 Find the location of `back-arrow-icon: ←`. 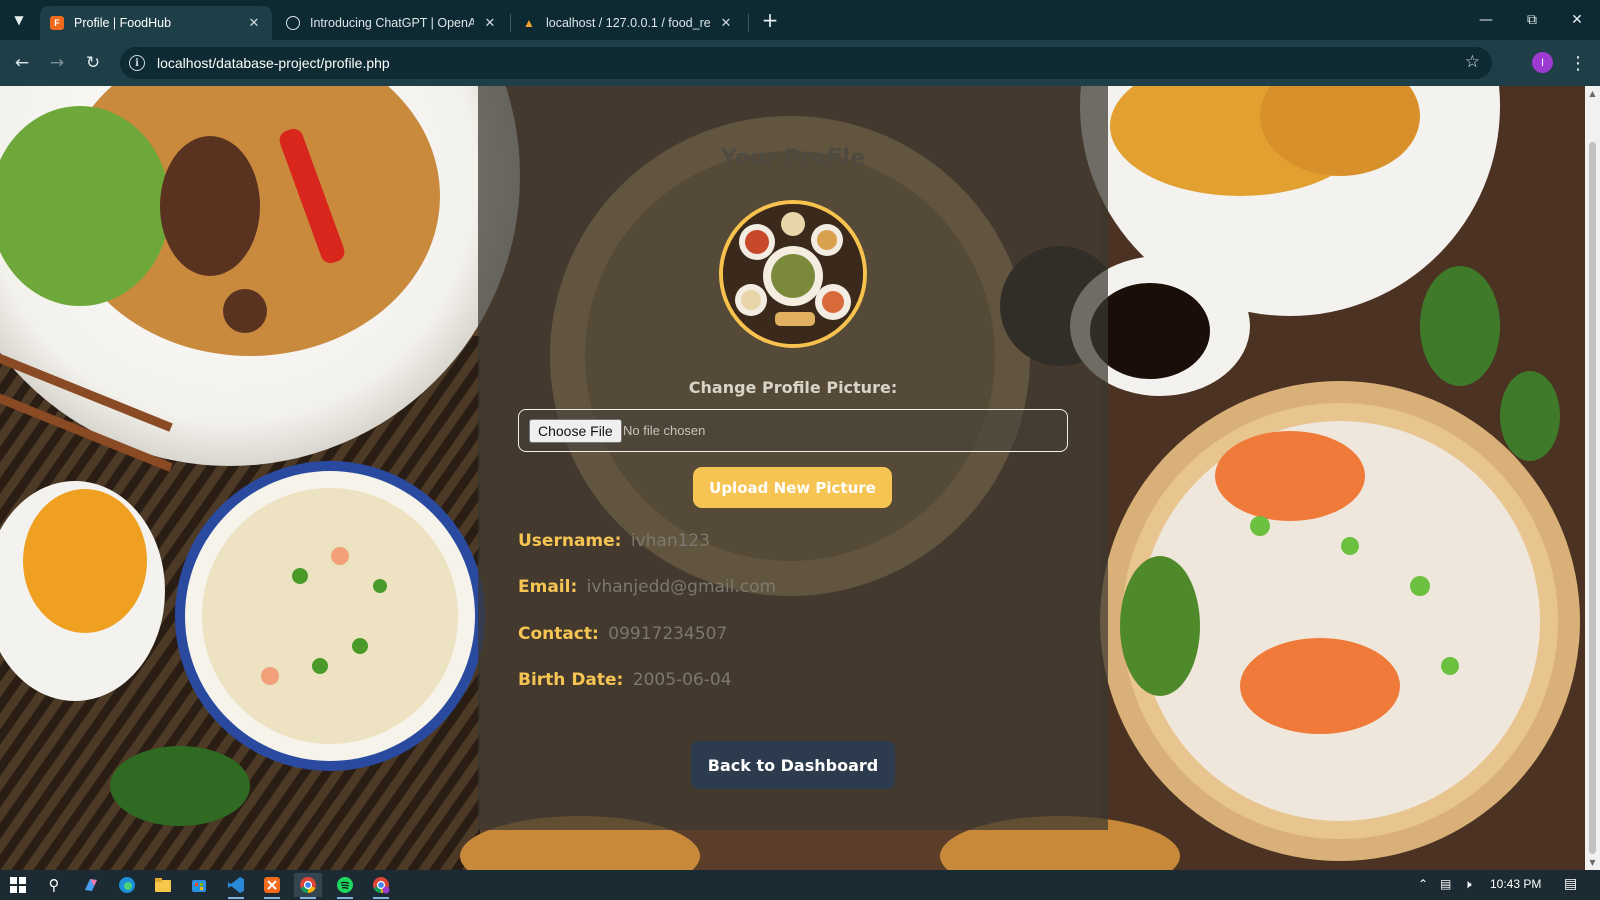

back-arrow-icon: ← is located at coordinates (22, 63).